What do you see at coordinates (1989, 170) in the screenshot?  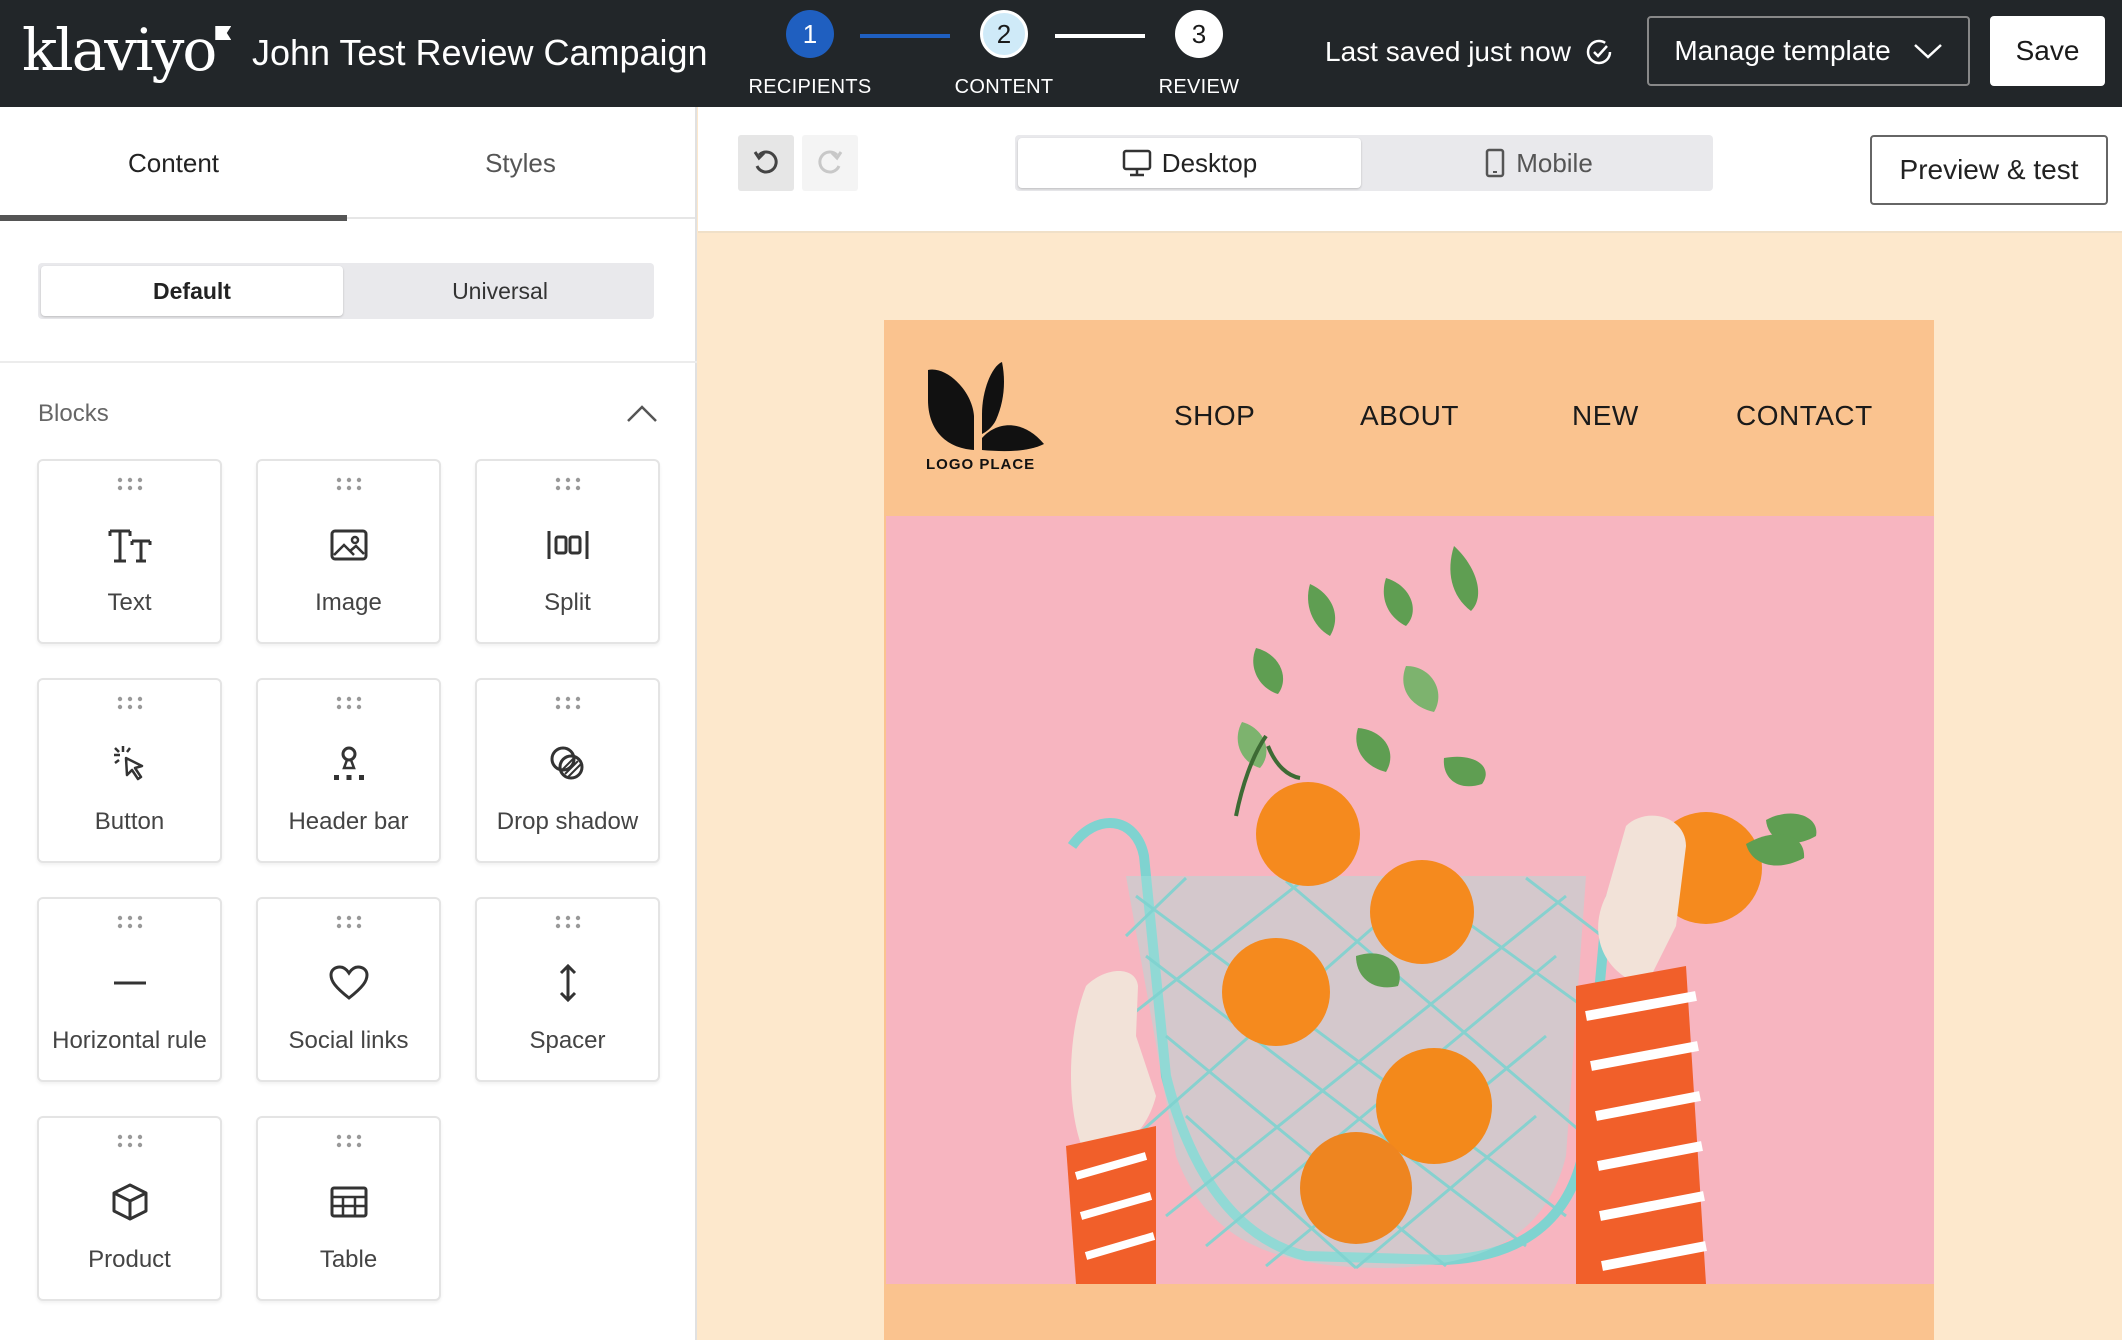 I see `preview-test-button: Preview & test` at bounding box center [1989, 170].